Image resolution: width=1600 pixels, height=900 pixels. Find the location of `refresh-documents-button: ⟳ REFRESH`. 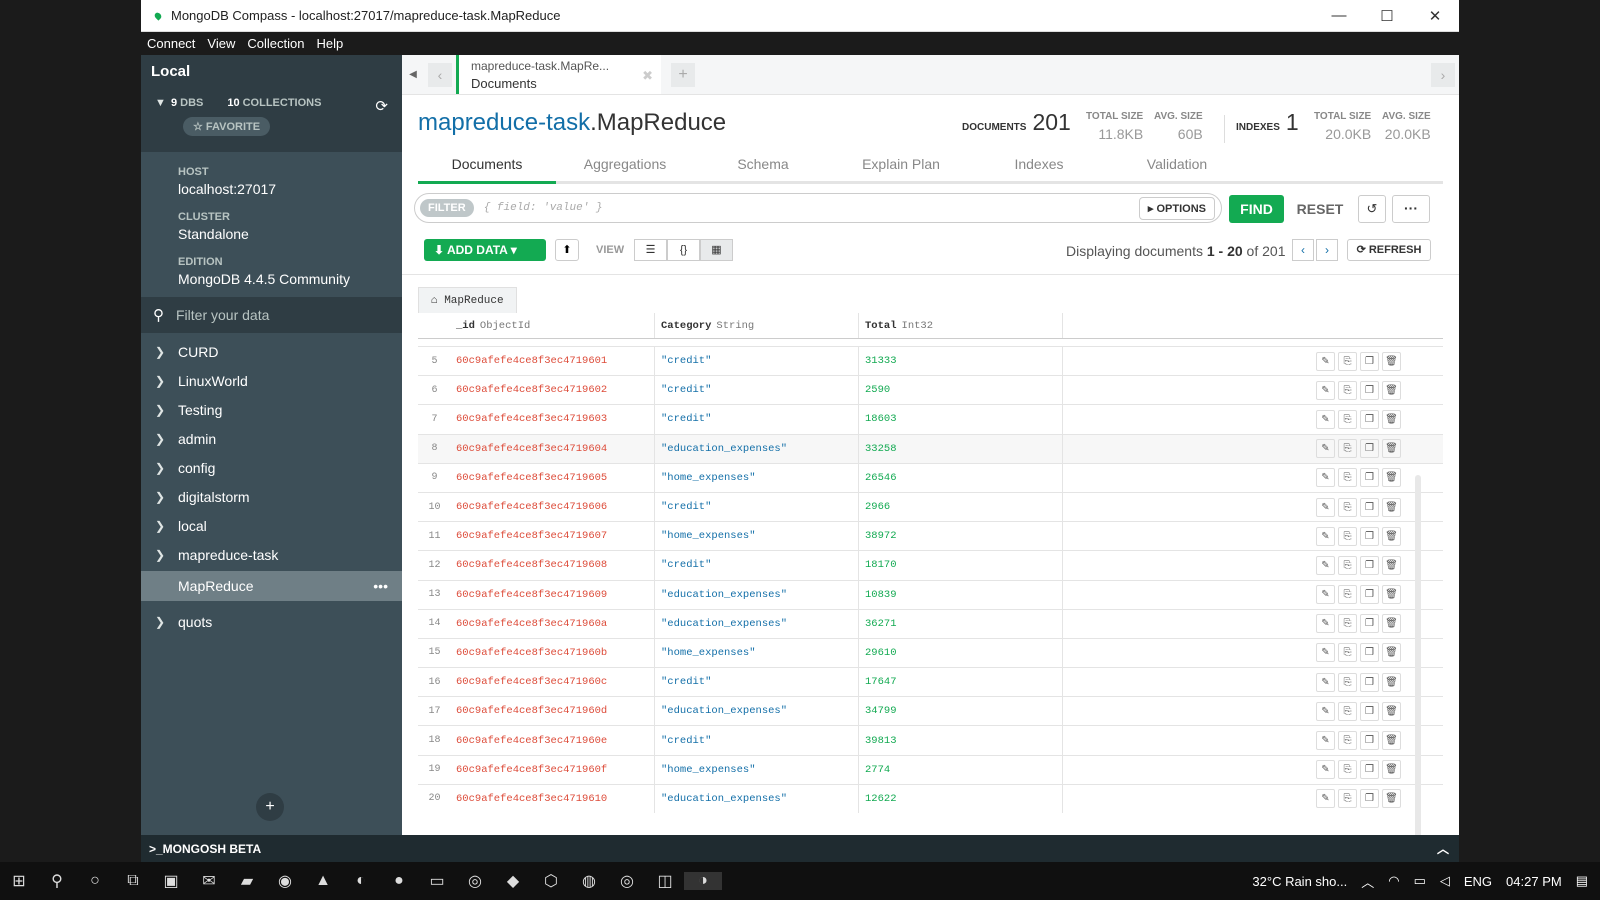

refresh-documents-button: ⟳ REFRESH is located at coordinates (1389, 250).